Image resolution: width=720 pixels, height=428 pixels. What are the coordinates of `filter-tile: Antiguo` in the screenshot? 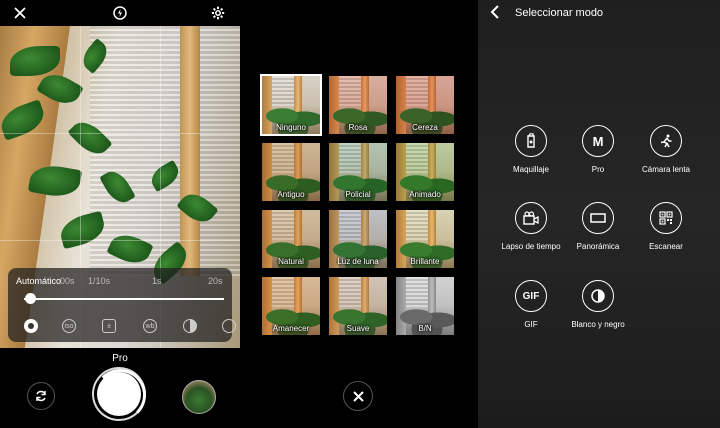 It's located at (291, 172).